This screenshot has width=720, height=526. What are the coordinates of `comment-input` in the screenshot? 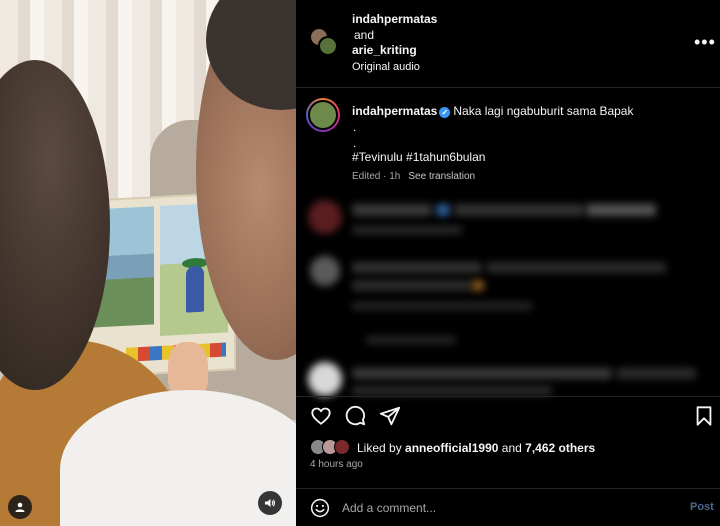 It's located at (492, 508).